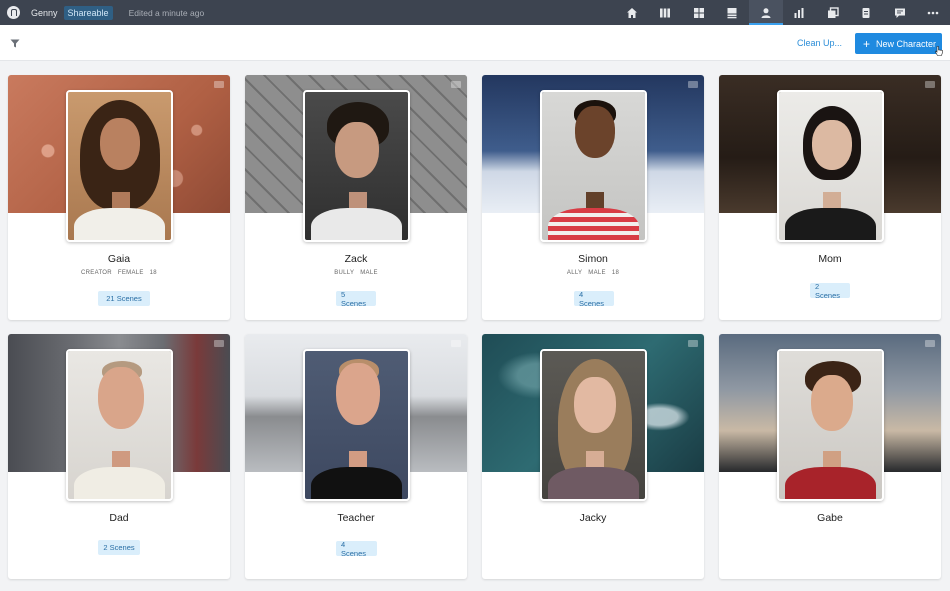 The height and width of the screenshot is (591, 950). I want to click on toolbar: Clean Up... + New Character, so click(475, 43).